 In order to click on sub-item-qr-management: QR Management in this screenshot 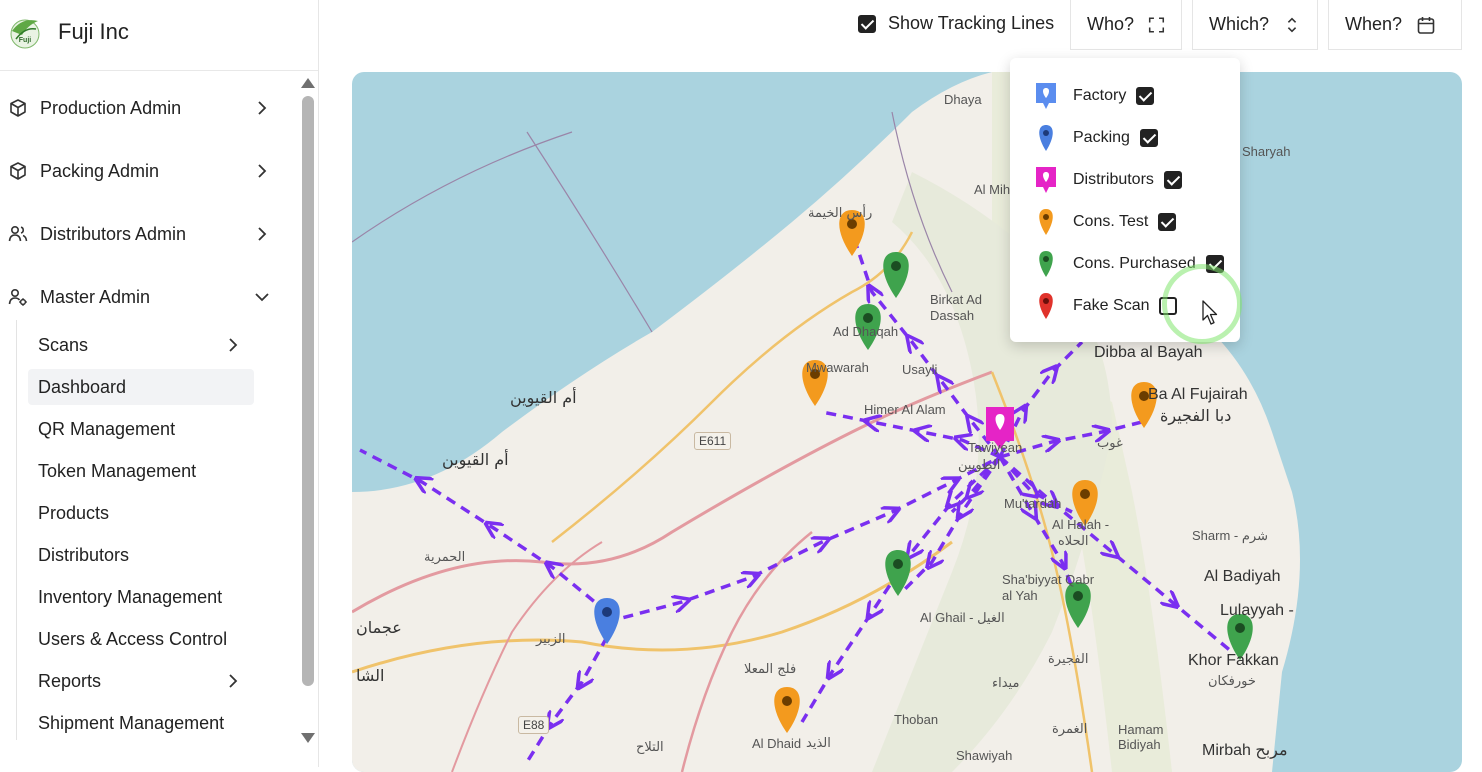, I will do `click(141, 429)`.